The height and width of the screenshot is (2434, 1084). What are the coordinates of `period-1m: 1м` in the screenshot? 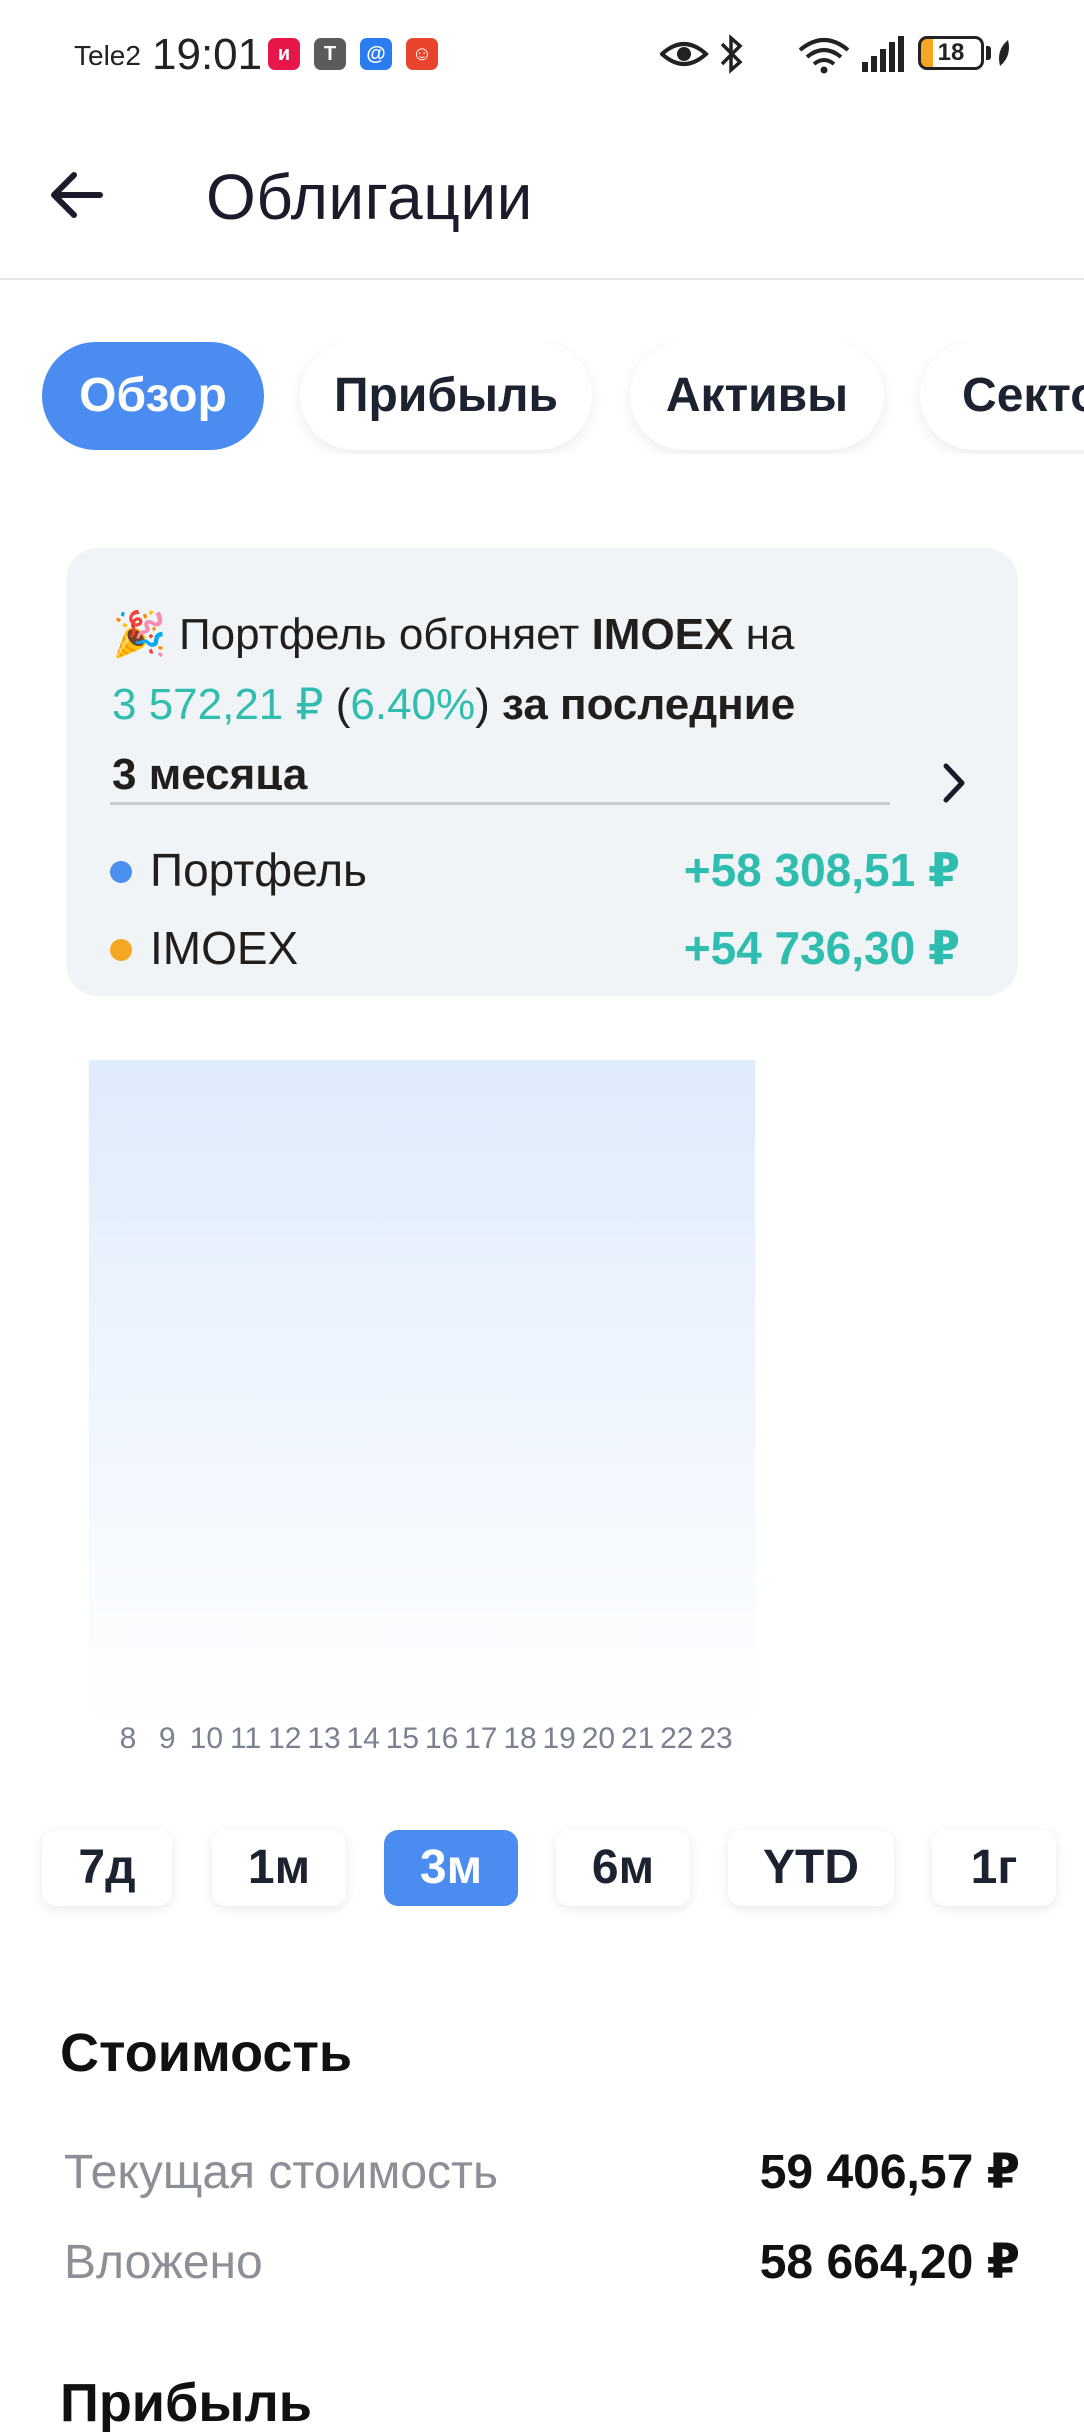 It's located at (279, 1868).